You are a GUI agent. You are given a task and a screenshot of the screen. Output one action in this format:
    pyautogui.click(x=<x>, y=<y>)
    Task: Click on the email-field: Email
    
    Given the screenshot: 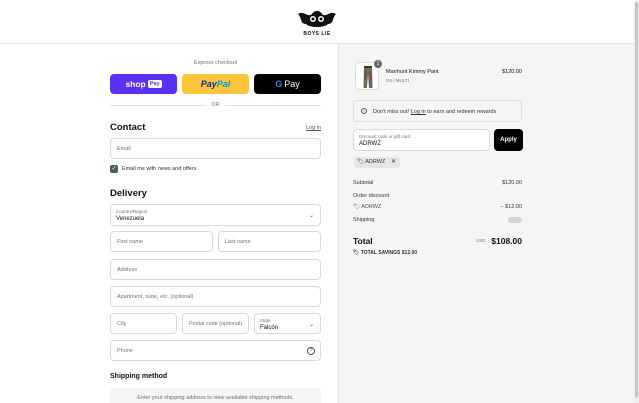 What is the action you would take?
    pyautogui.click(x=215, y=148)
    